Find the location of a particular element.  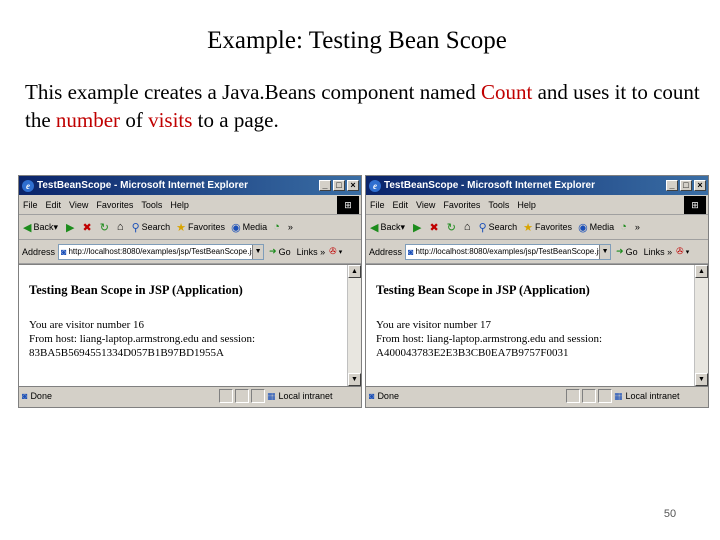

stop-icon: ✖ is located at coordinates (434, 227).